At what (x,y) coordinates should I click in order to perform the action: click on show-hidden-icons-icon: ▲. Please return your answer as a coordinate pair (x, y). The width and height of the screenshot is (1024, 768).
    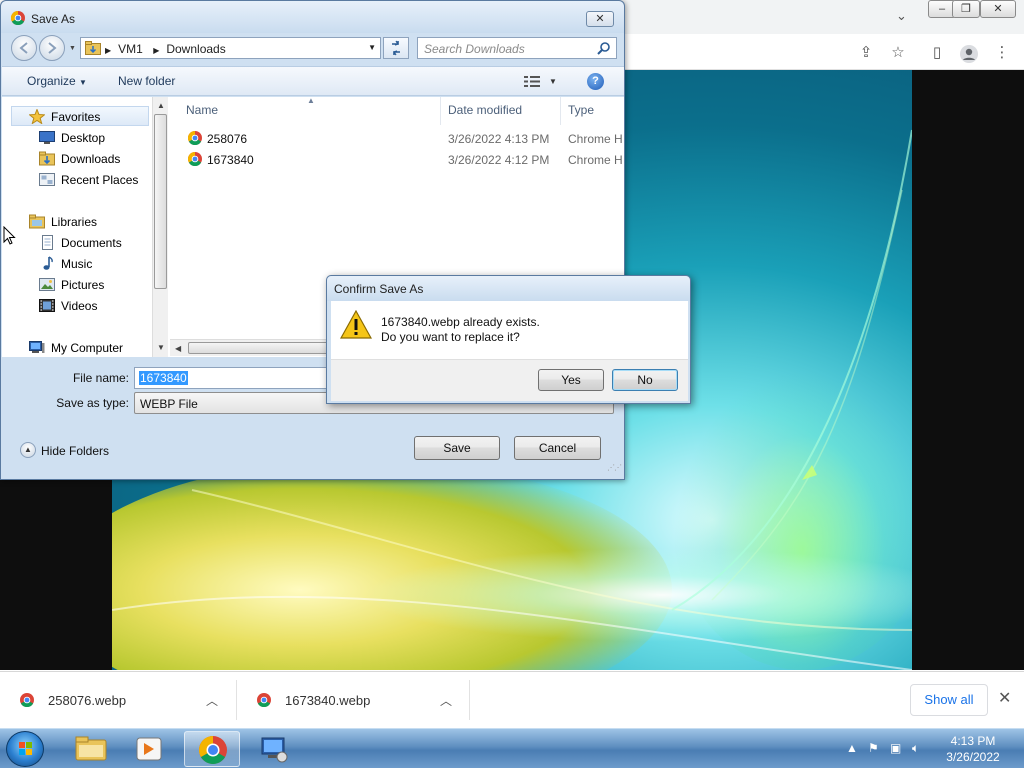
    Looking at the image, I should click on (852, 748).